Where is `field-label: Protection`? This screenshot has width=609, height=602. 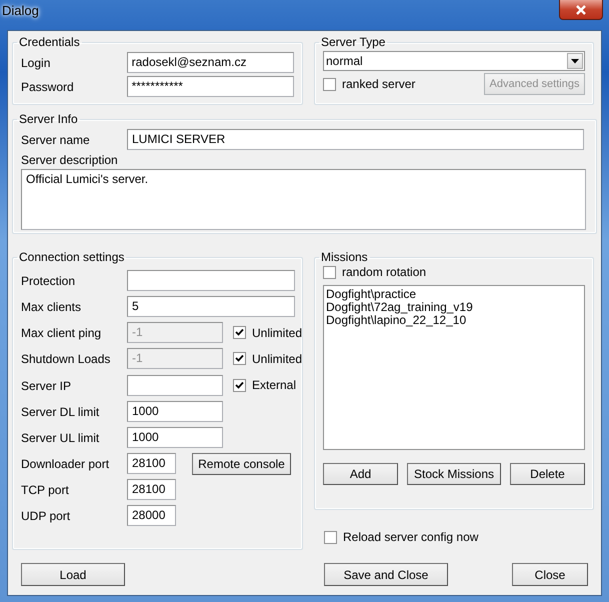 field-label: Protection is located at coordinates (48, 281).